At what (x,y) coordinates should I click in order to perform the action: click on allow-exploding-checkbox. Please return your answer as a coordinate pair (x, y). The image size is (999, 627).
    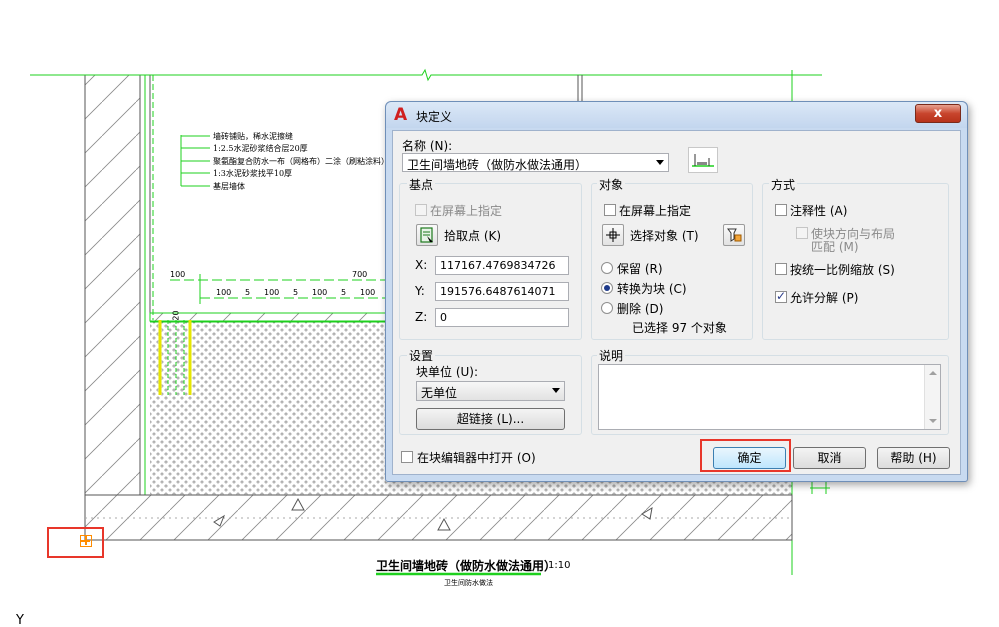
    Looking at the image, I should click on (781, 296).